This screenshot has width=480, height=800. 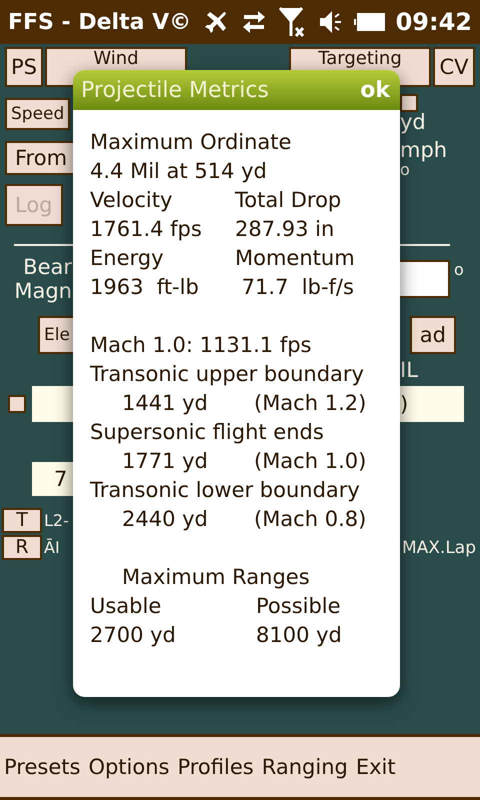 I want to click on menu-item: Exit, so click(x=376, y=767).